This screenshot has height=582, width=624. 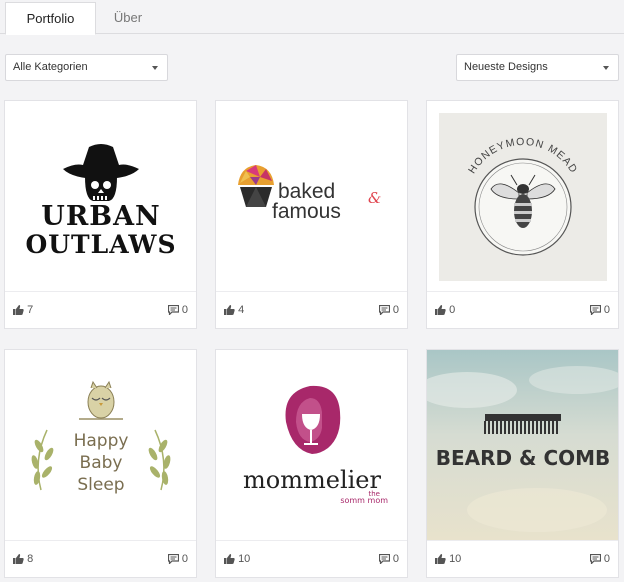 I want to click on design-thumbnail: Happy Baby Sleep, so click(x=100, y=445).